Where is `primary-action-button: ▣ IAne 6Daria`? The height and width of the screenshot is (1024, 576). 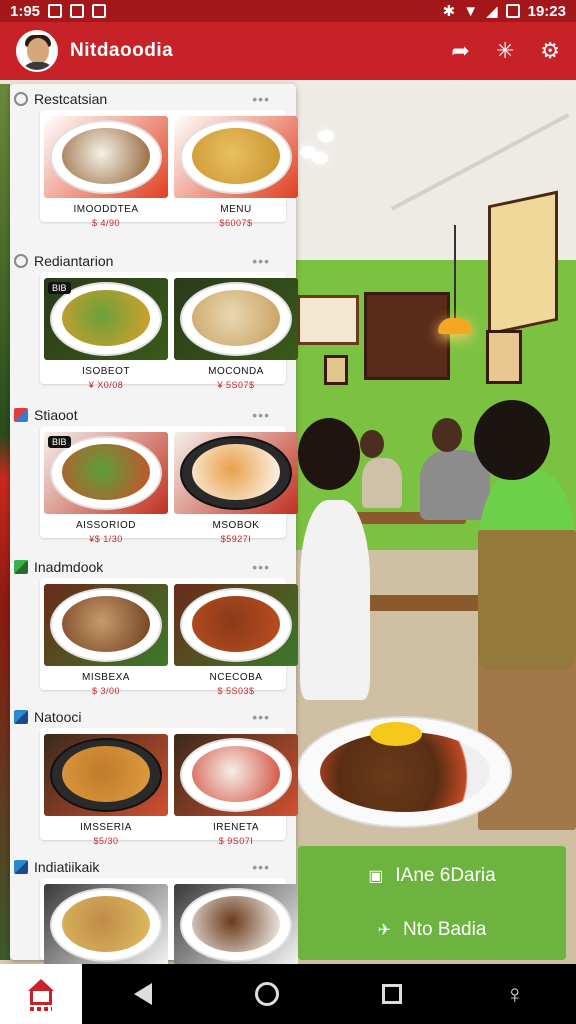
primary-action-button: ▣ IAne 6Daria is located at coordinates (432, 876).